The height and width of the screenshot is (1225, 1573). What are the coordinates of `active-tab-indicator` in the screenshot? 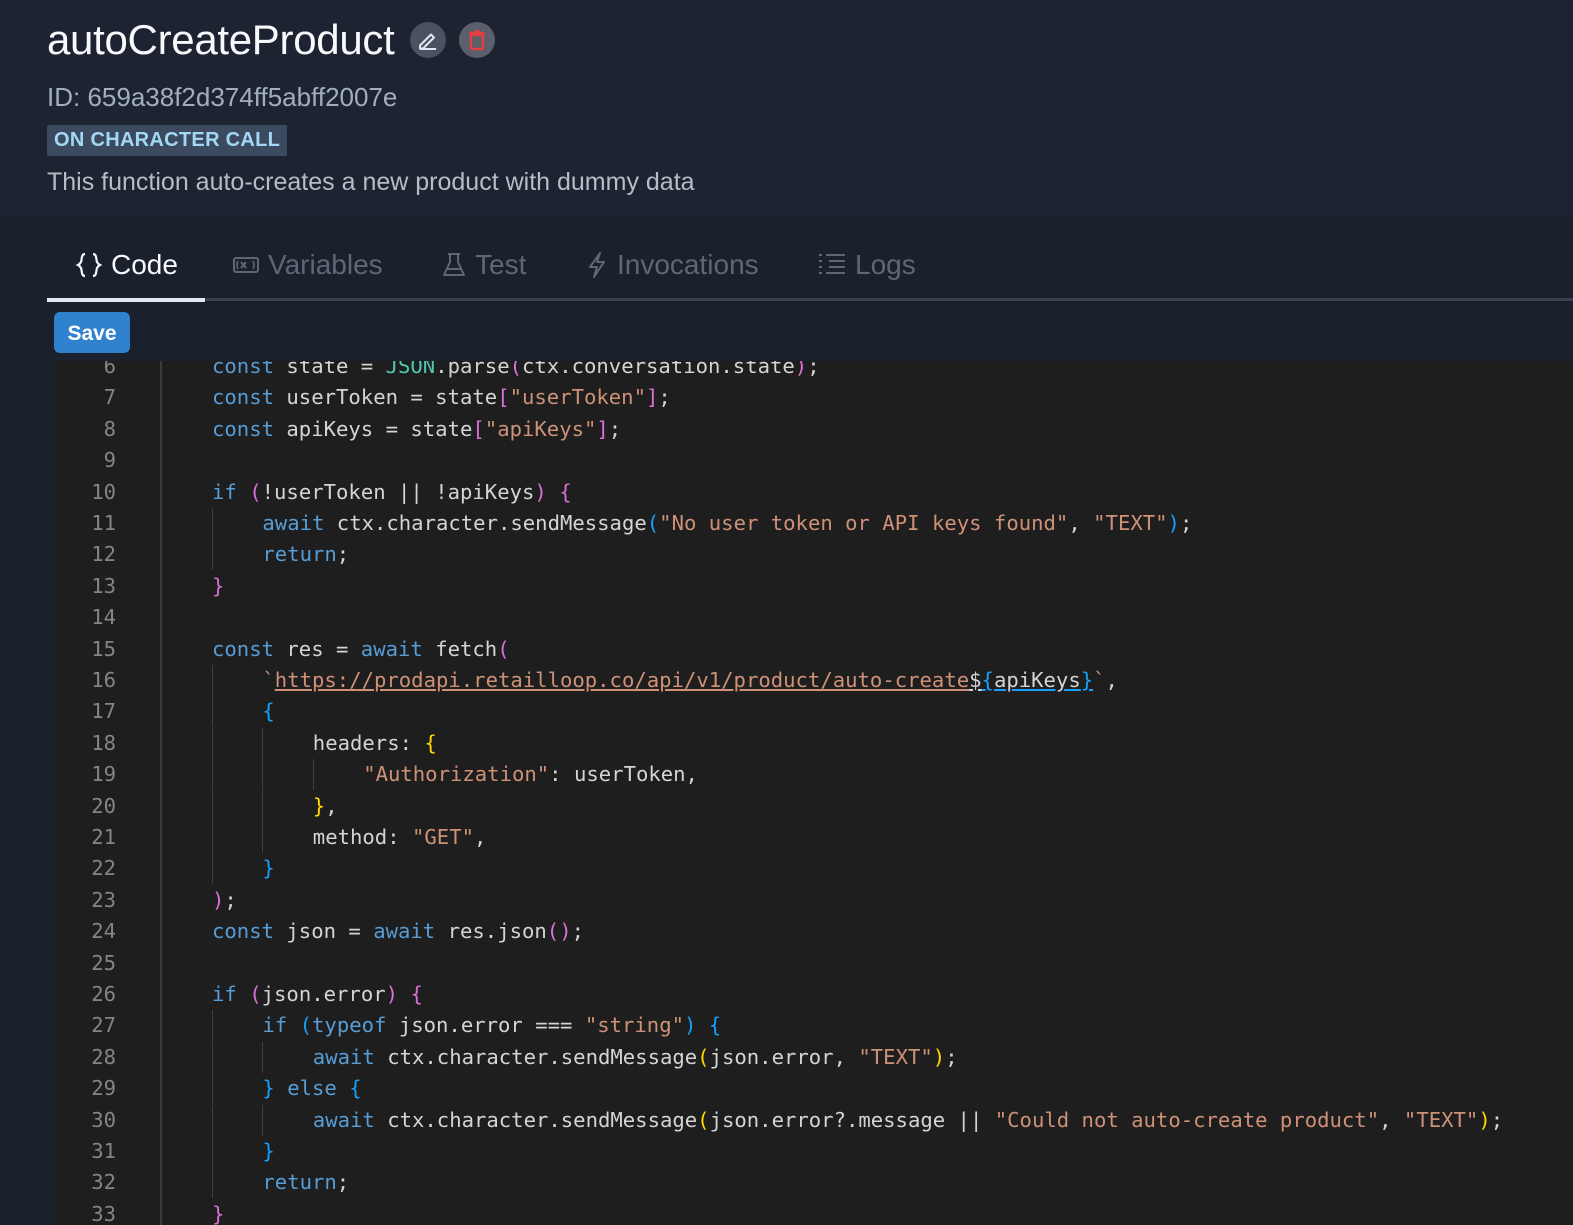 It's located at (126, 300).